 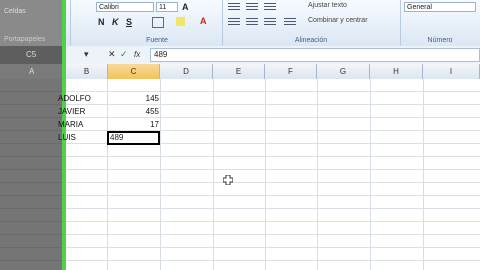 I want to click on font-size-box: 11, so click(x=167, y=7).